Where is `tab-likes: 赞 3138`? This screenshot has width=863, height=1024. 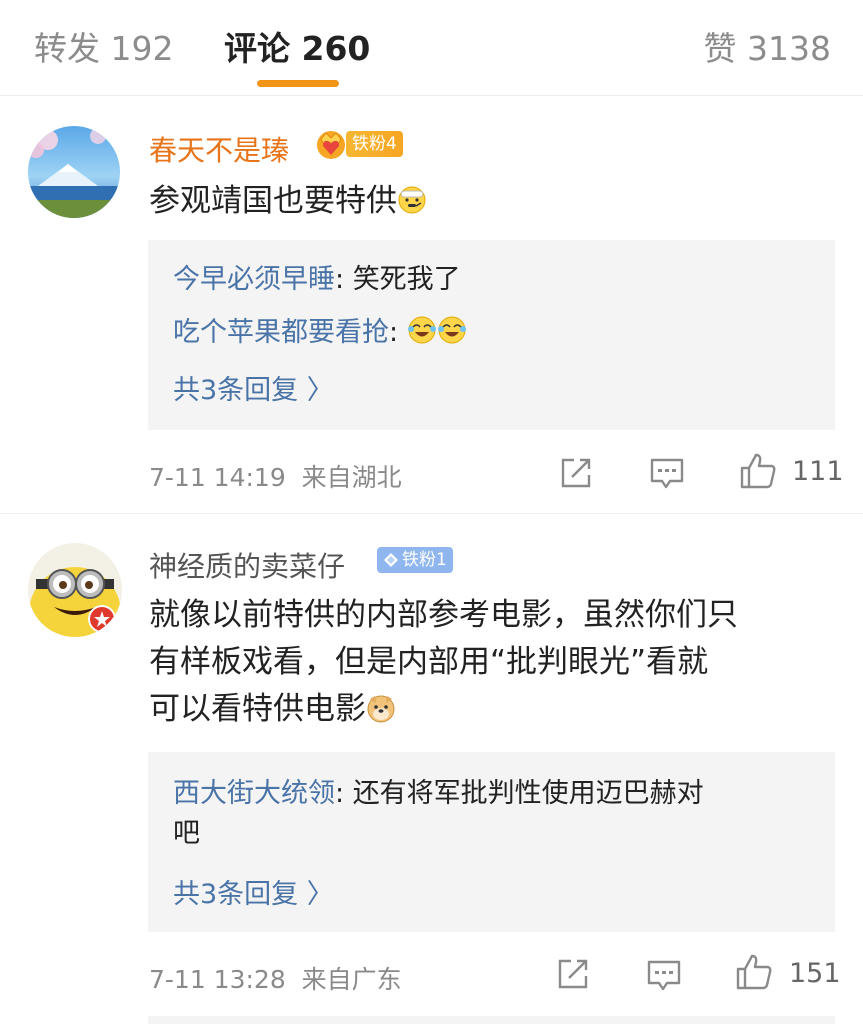
tab-likes: 赞 3138 is located at coordinates (767, 46).